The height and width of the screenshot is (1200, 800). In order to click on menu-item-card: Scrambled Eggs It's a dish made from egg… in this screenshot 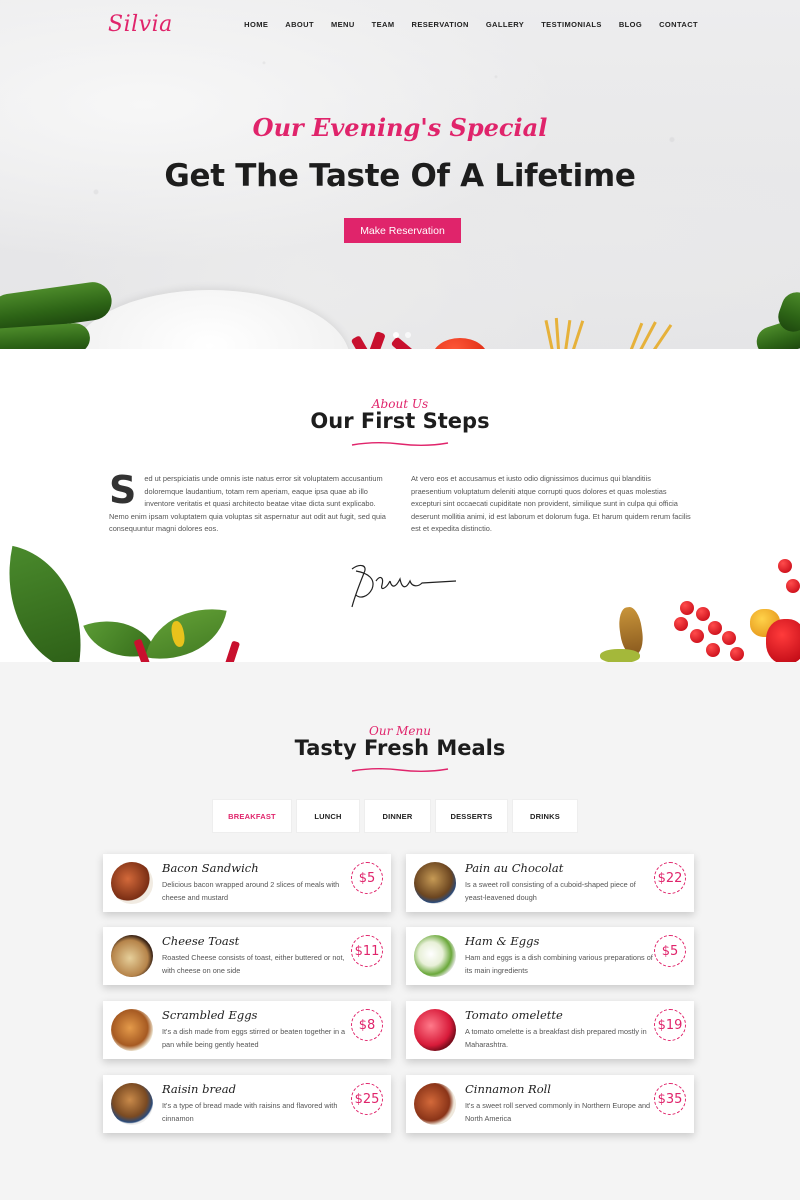, I will do `click(247, 1030)`.